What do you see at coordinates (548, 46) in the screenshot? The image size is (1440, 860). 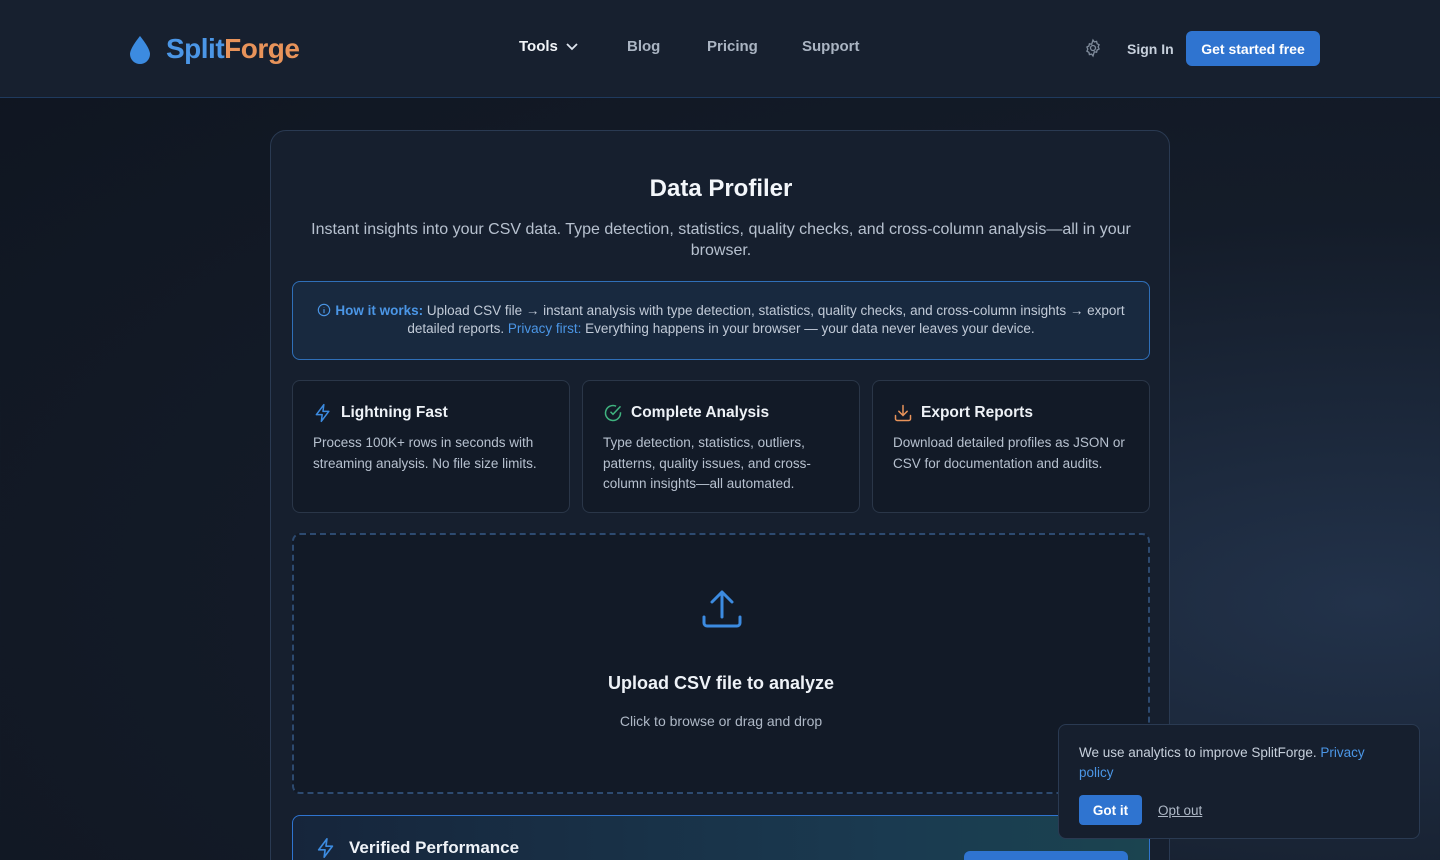 I see `nav-tools: Tools` at bounding box center [548, 46].